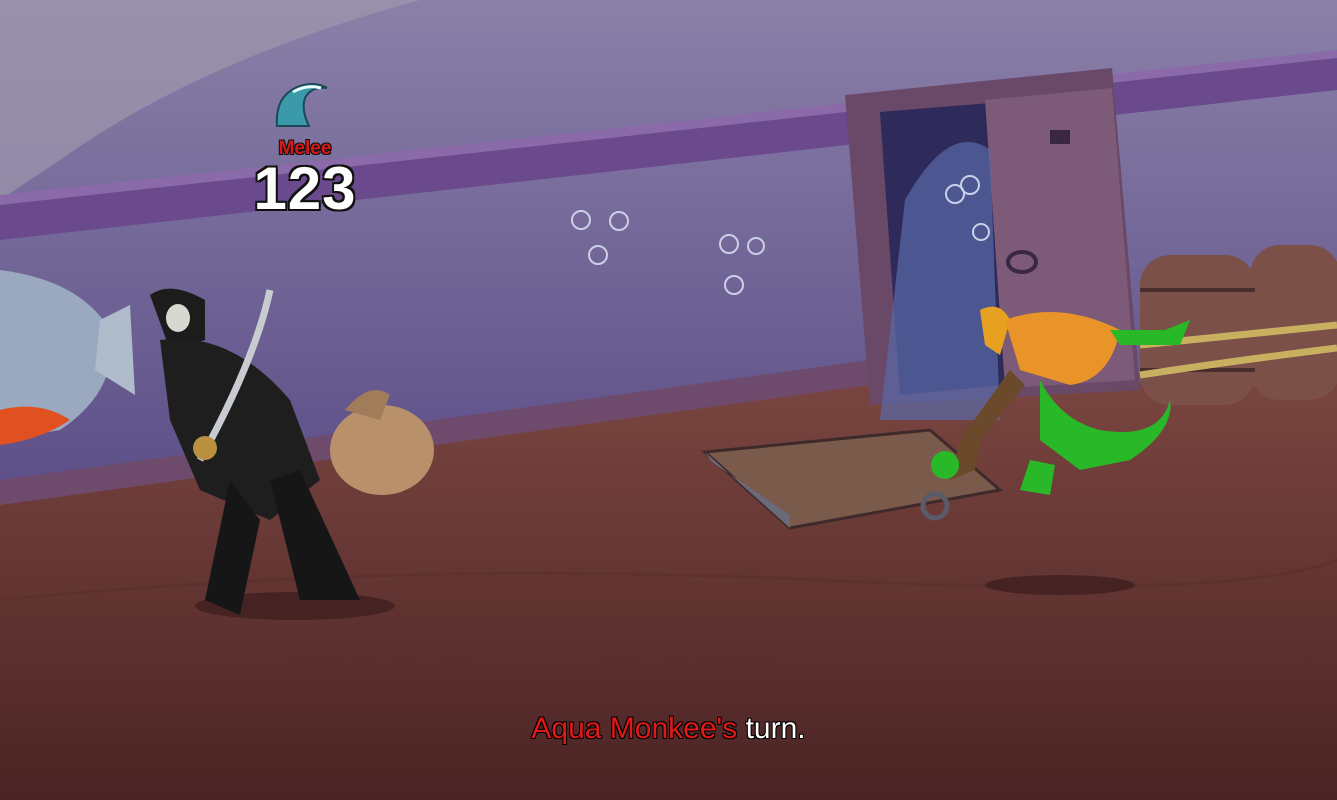 The height and width of the screenshot is (800, 1337). What do you see at coordinates (305, 151) in the screenshot?
I see `damage-popup: Melee 123` at bounding box center [305, 151].